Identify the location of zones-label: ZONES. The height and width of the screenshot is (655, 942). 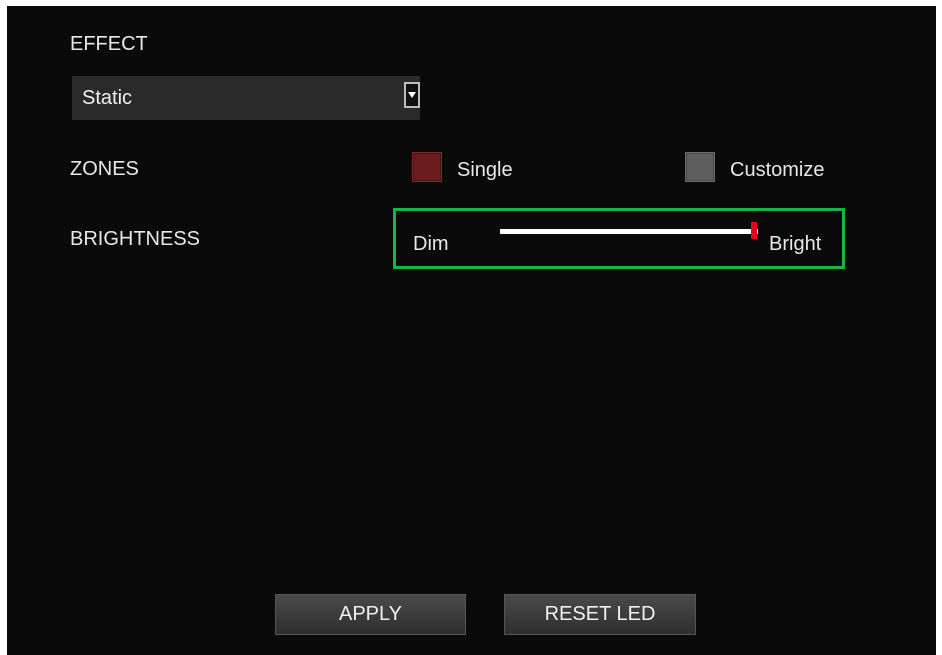
(104, 169).